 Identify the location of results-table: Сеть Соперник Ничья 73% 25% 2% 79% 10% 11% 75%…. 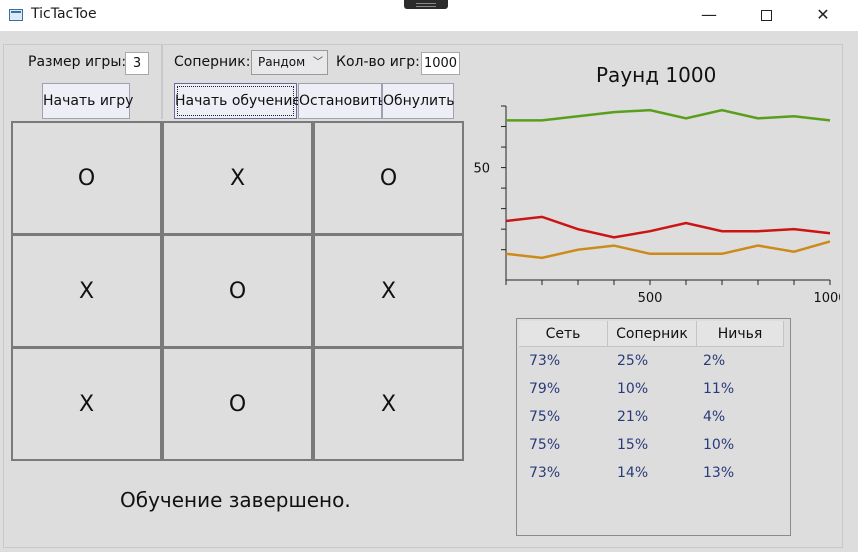
(653, 427).